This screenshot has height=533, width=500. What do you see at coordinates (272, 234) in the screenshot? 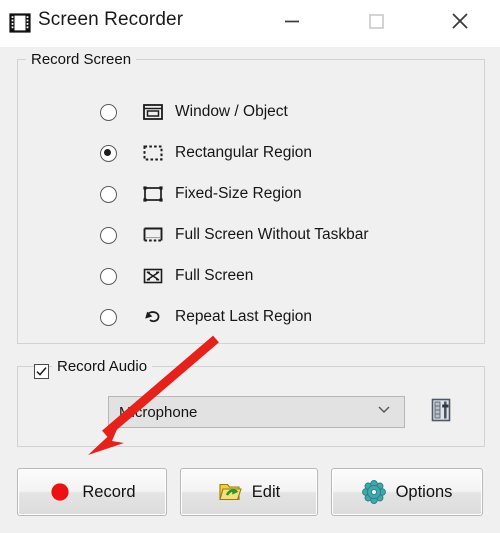
I see `radio-label-full-screen-no-taskbar: Full Screen Without Taskbar` at bounding box center [272, 234].